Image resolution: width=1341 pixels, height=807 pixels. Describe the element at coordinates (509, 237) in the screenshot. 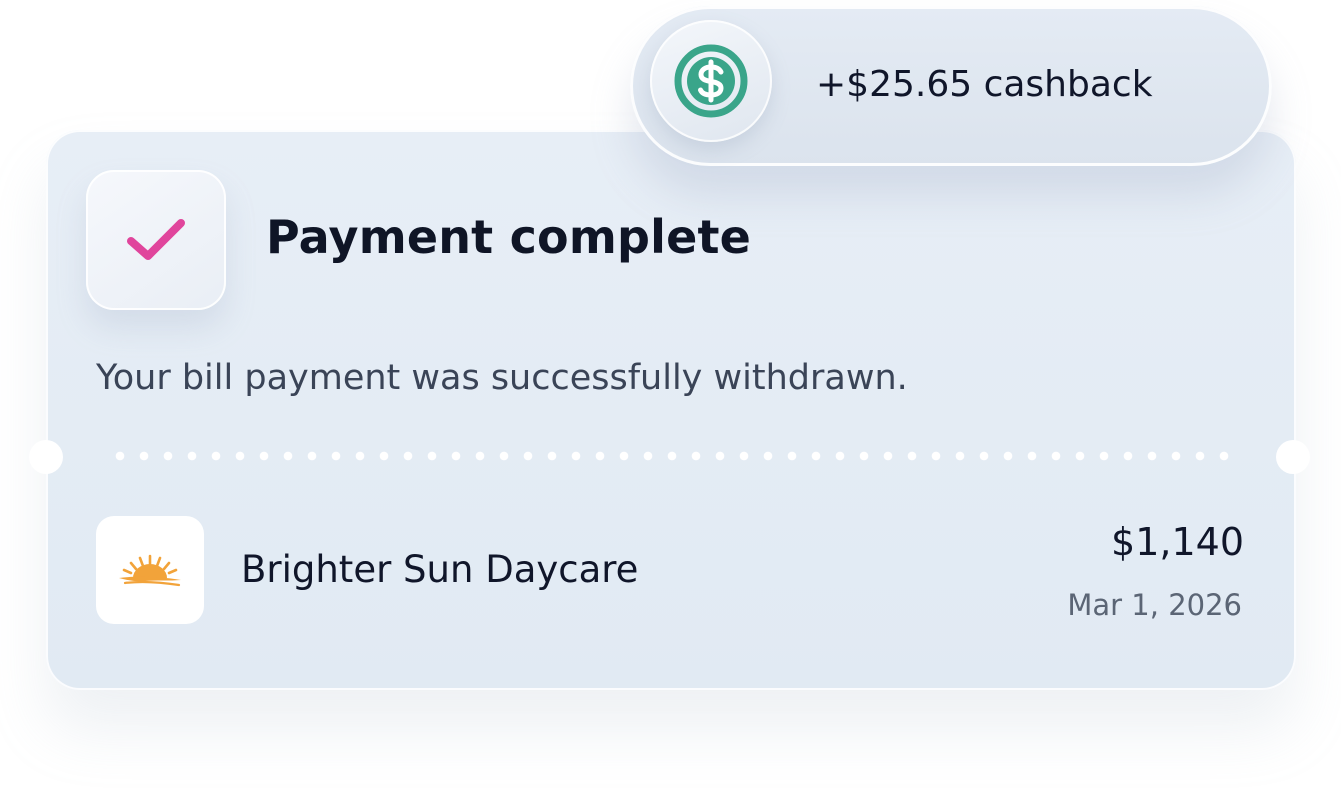

I see `page-title: Payment complete` at that location.